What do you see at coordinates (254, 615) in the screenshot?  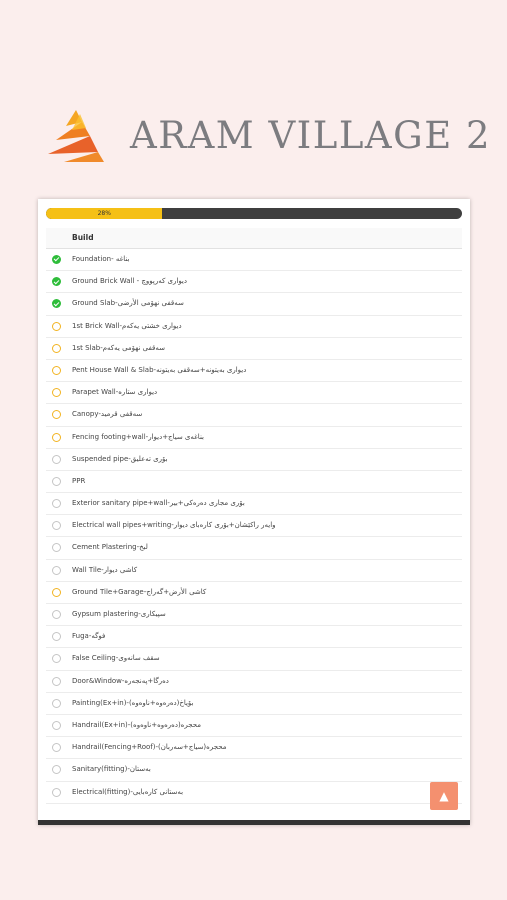 I see `table-row: Gypsum plastering-سپیکاری` at bounding box center [254, 615].